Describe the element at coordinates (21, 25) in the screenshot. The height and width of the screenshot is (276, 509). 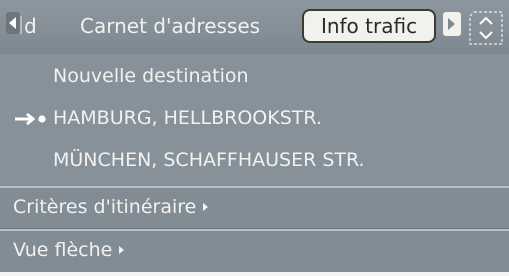
I see `tab-separator` at that location.